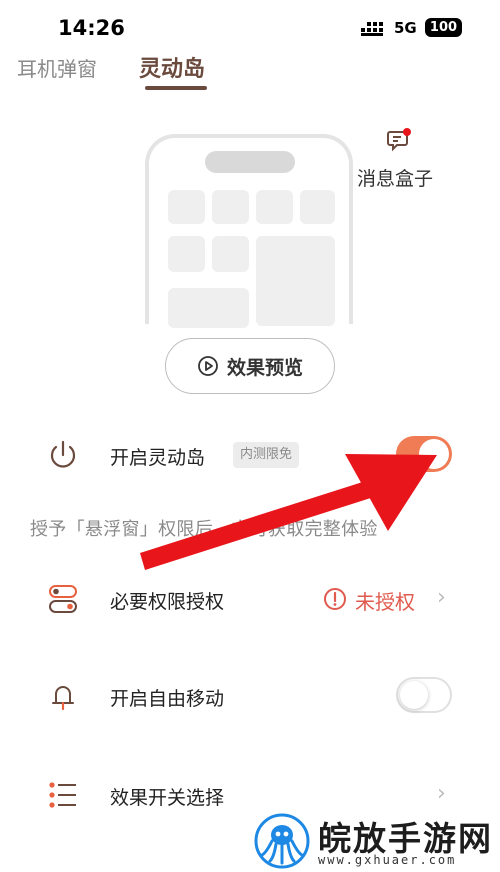 The height and width of the screenshot is (872, 500). Describe the element at coordinates (167, 796) in the screenshot. I see `effect-switch-label: 效果开关选择` at that location.